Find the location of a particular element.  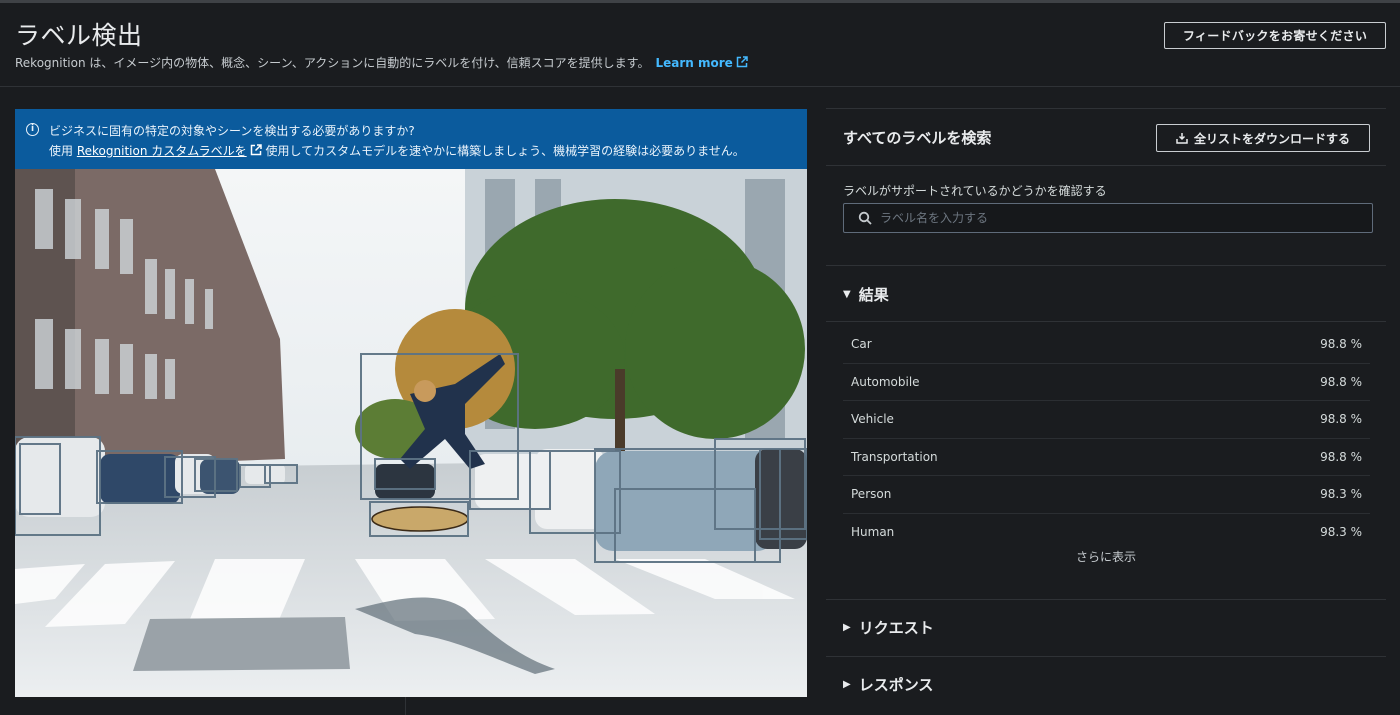

result-row: Automobile 98.8 % is located at coordinates (1106, 382).